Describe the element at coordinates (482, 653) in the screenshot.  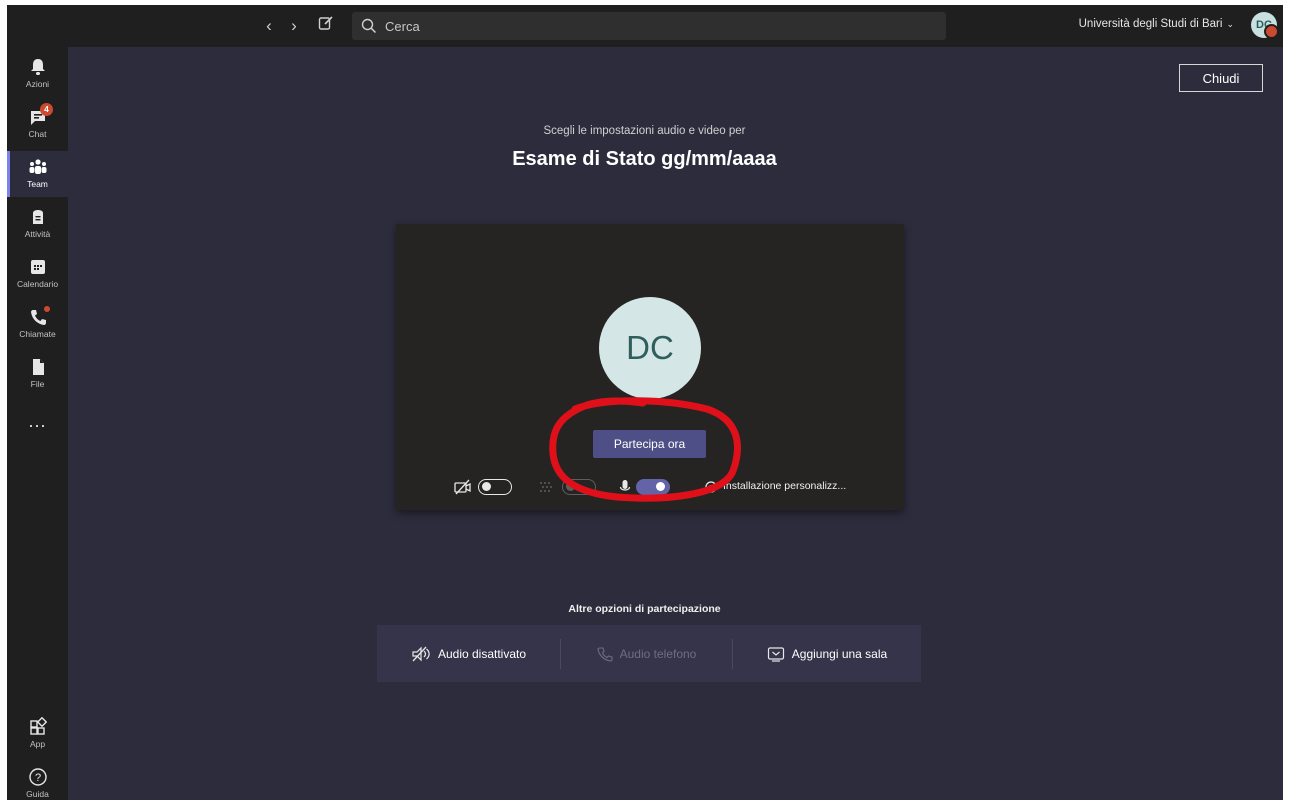
I see `option-label: Audio disattivato` at that location.